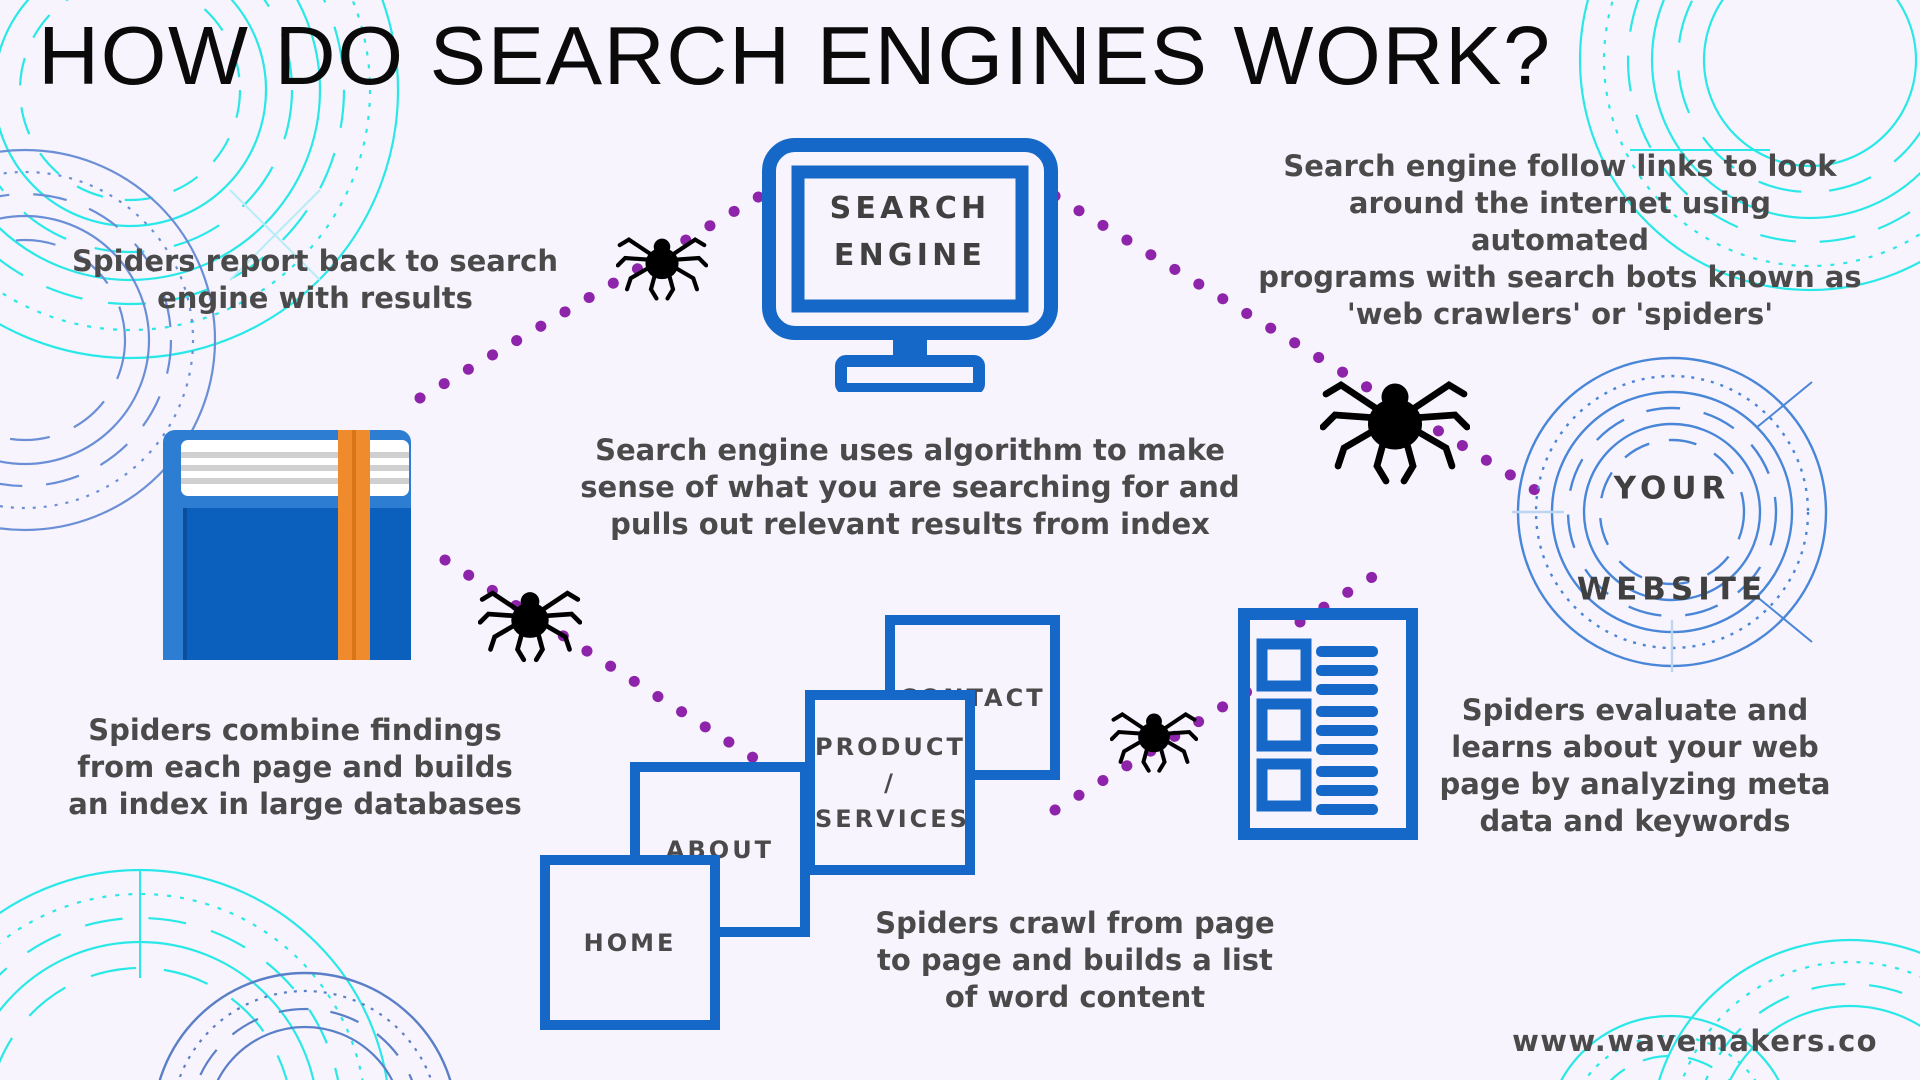 Image resolution: width=1920 pixels, height=1080 pixels. I want to click on page-box-product-services: PRODUCT / SERVICES, so click(890, 782).